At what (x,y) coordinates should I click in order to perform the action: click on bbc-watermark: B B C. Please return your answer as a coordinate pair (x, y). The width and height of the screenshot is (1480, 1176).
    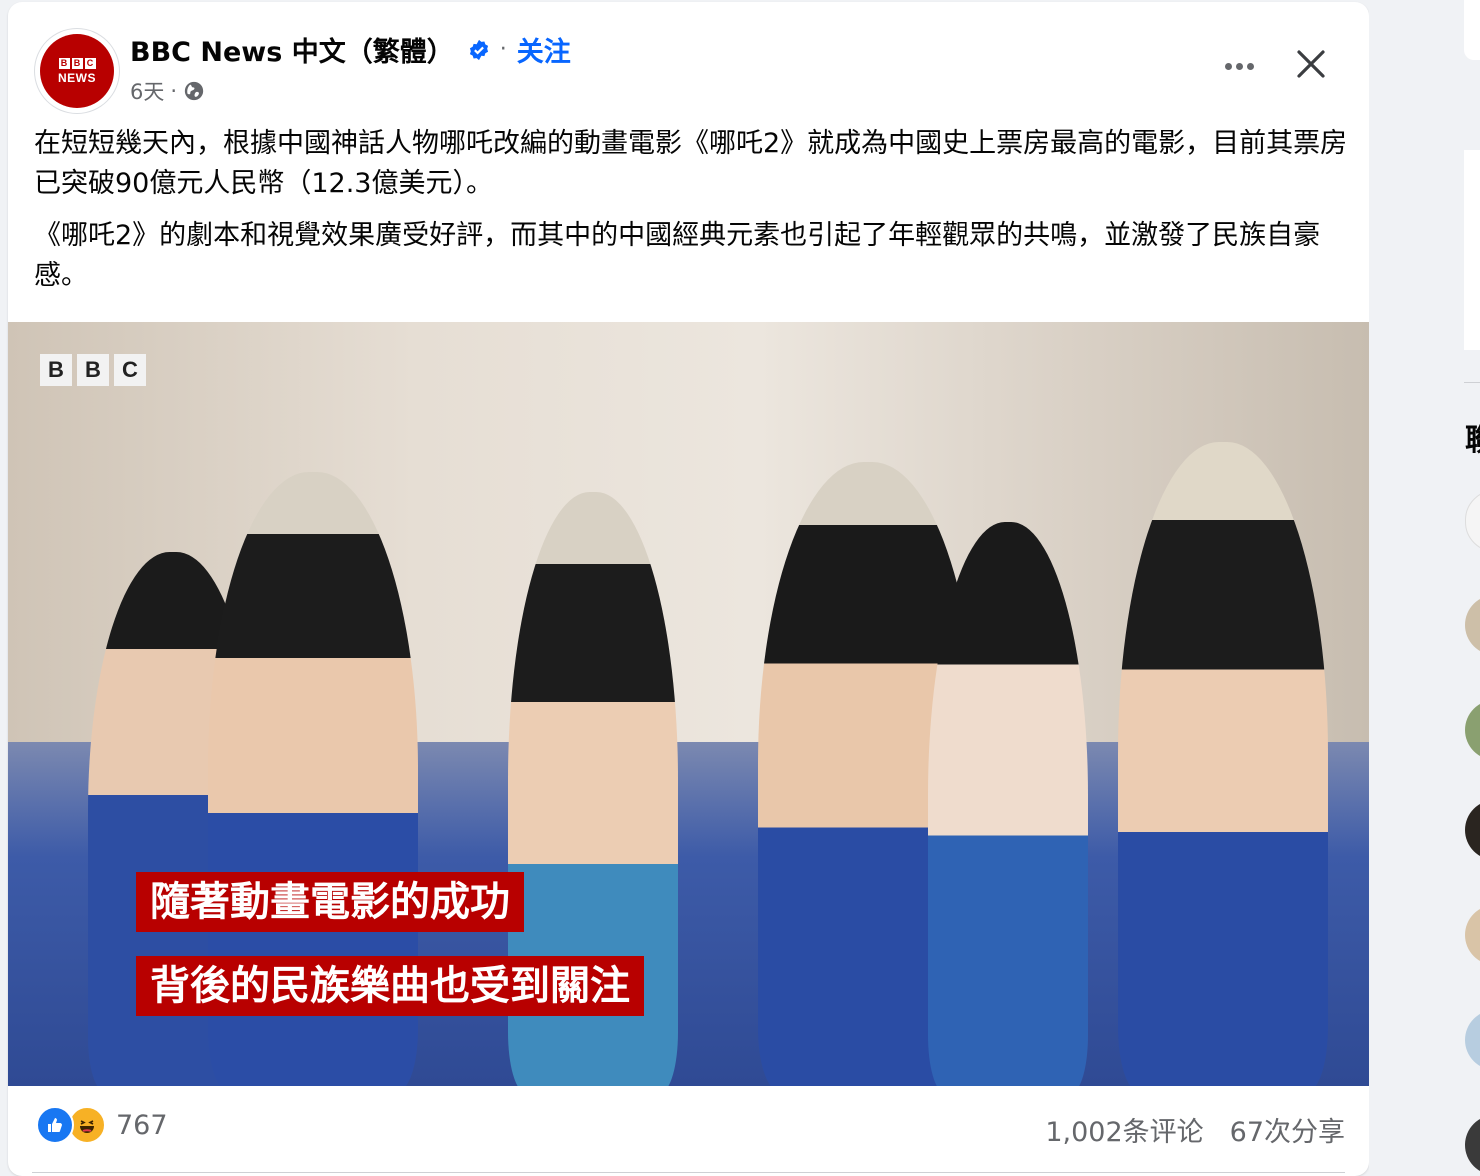
    Looking at the image, I should click on (93, 370).